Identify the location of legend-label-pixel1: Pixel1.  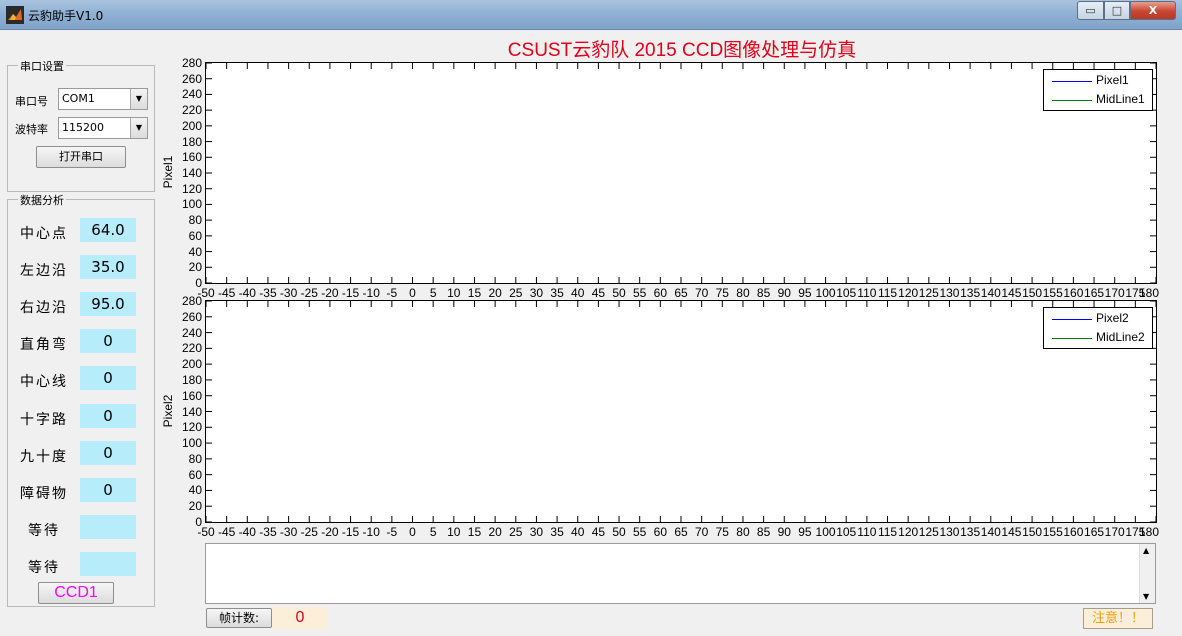
(1112, 80).